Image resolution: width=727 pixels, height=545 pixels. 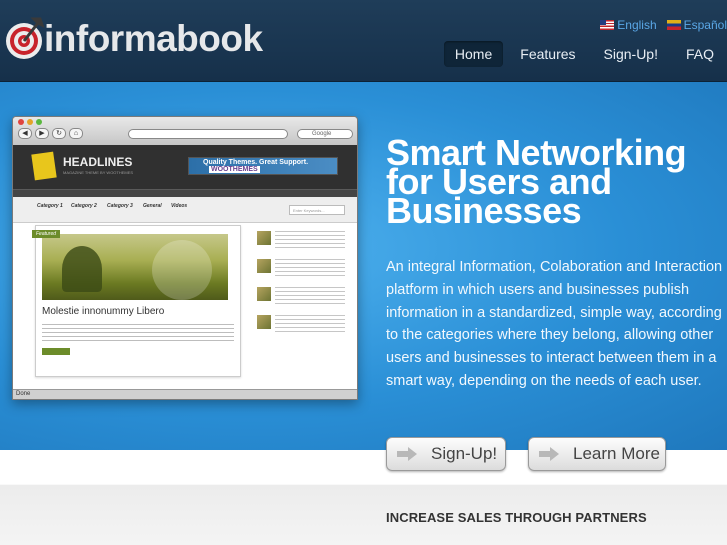 I want to click on notepad-logo-icon, so click(x=44, y=166).